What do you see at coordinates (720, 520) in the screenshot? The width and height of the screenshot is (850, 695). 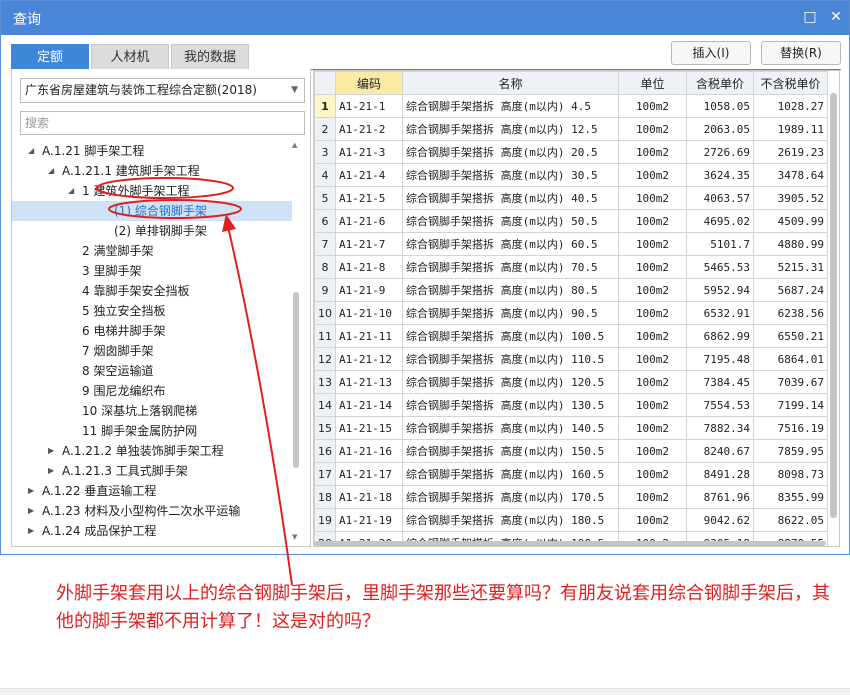 I see `tax-price-cell: 9042.62` at bounding box center [720, 520].